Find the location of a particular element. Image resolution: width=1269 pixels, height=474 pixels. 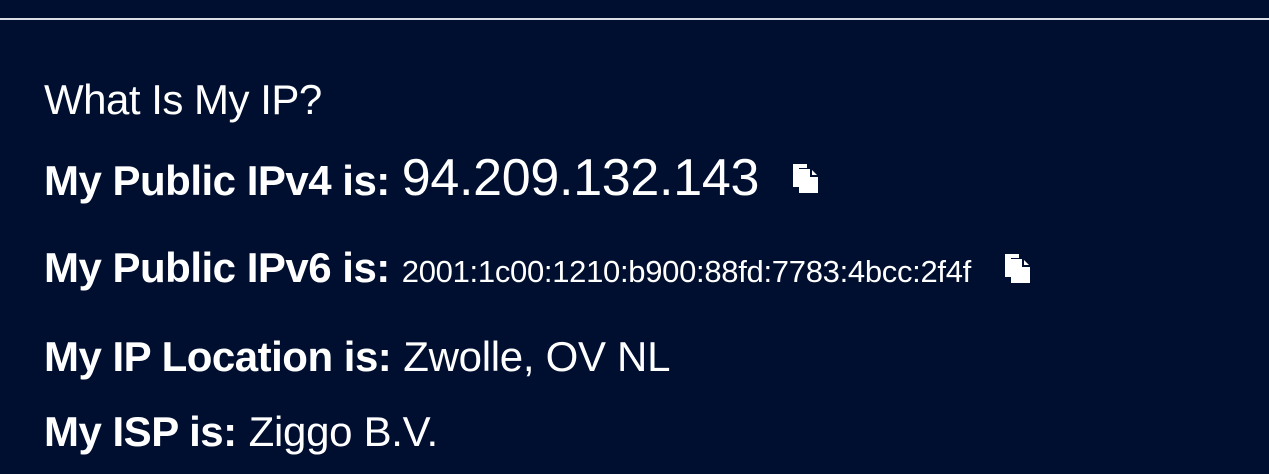

isp-value: Ziggo B.V. is located at coordinates (343, 431).